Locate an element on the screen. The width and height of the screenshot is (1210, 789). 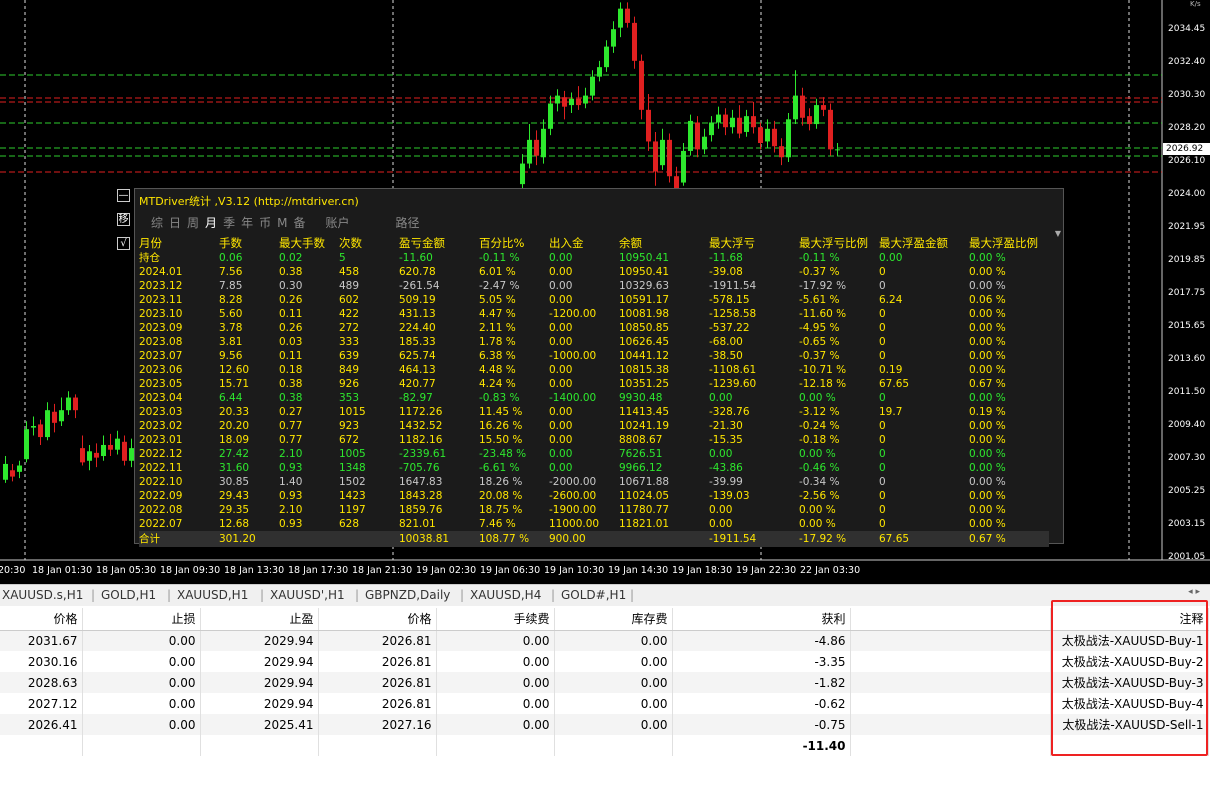
stats-cell: 0.26 is located at coordinates (291, 300).